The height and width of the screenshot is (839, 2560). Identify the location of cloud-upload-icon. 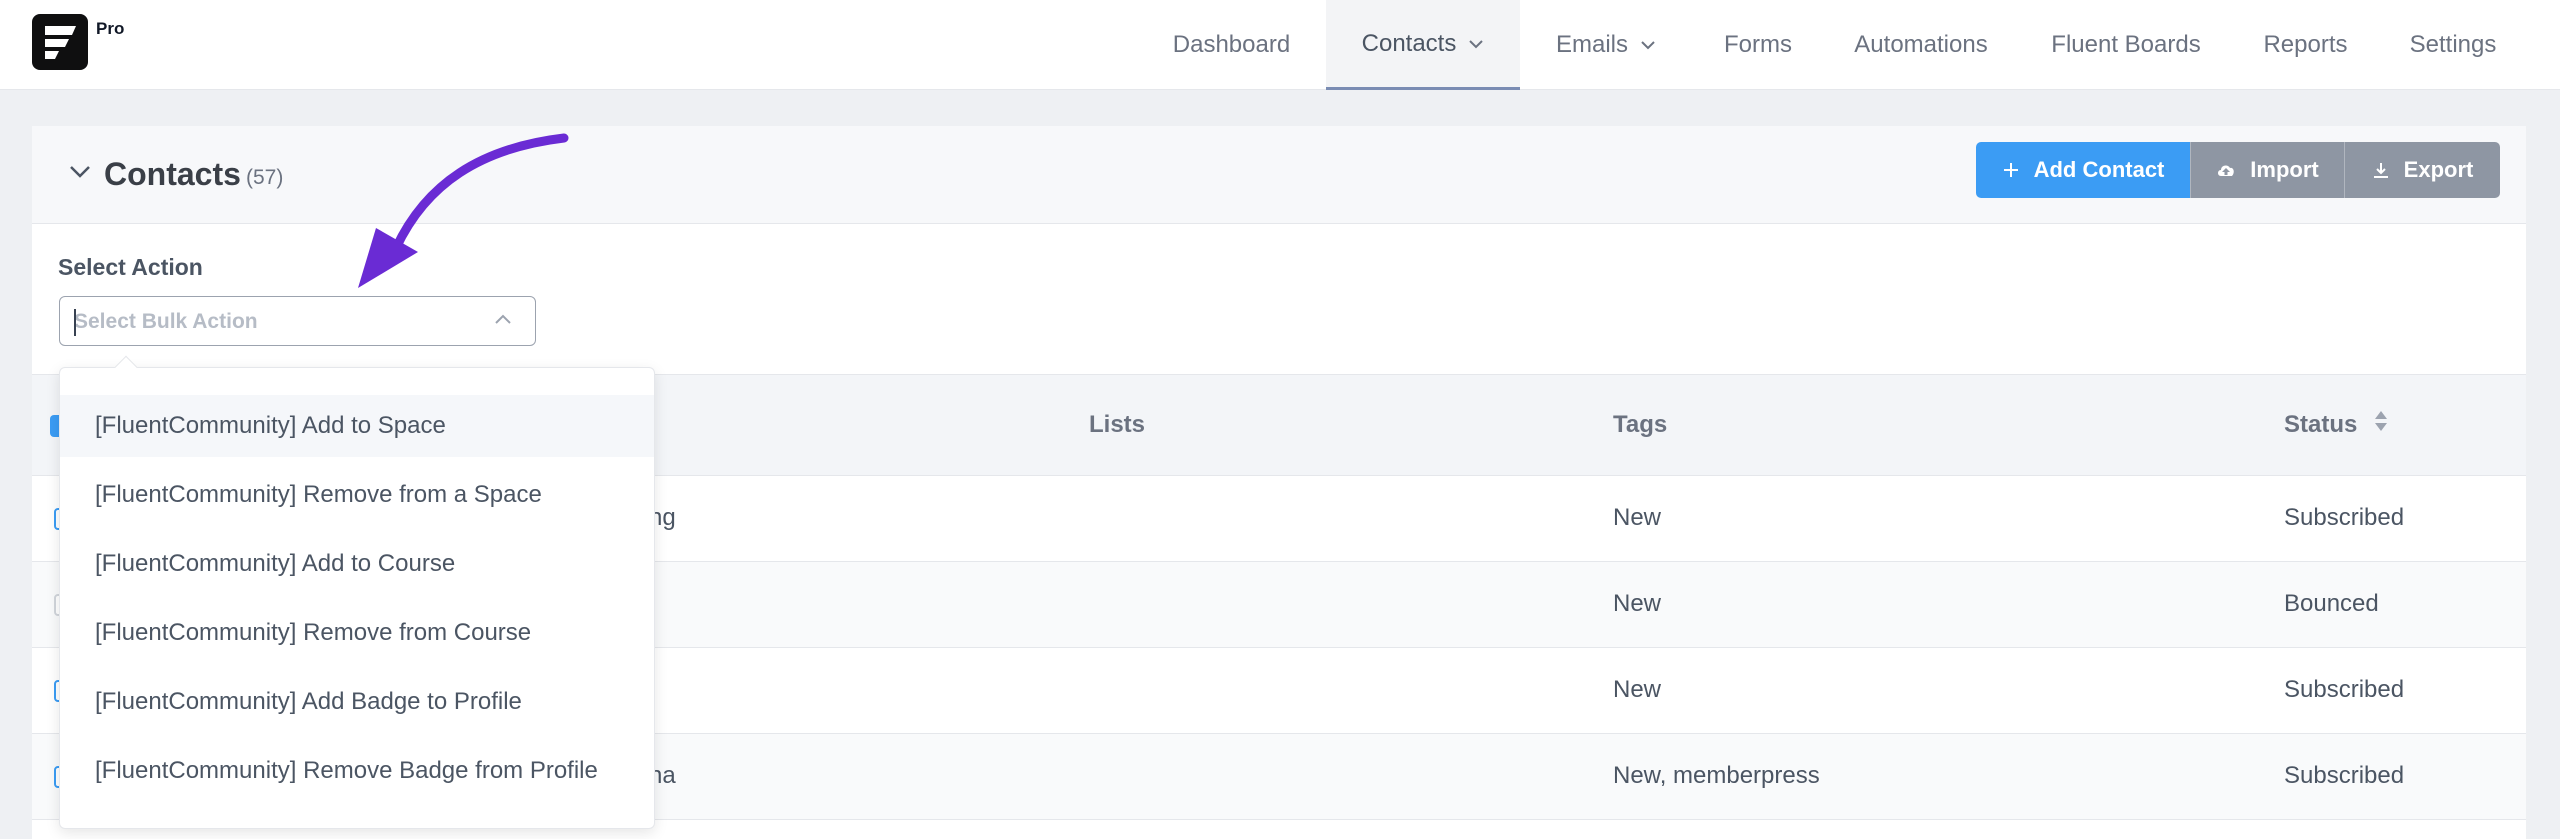
(2226, 170).